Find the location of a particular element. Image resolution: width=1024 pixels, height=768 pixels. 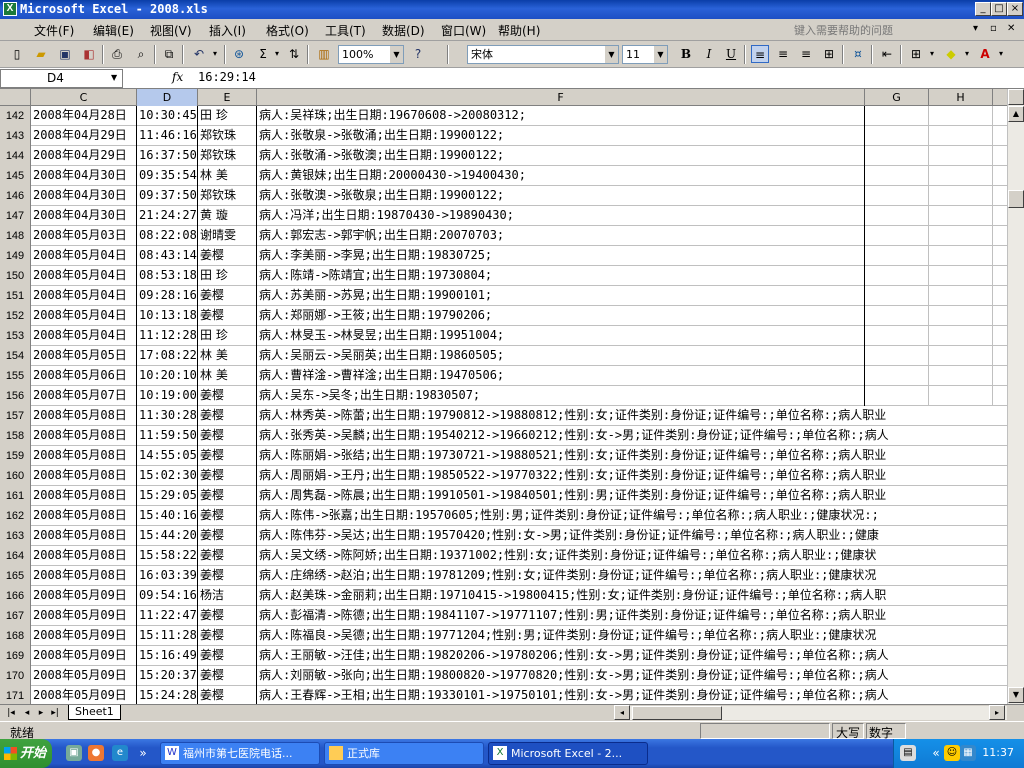

ie-icon: e is located at coordinates (120, 753).